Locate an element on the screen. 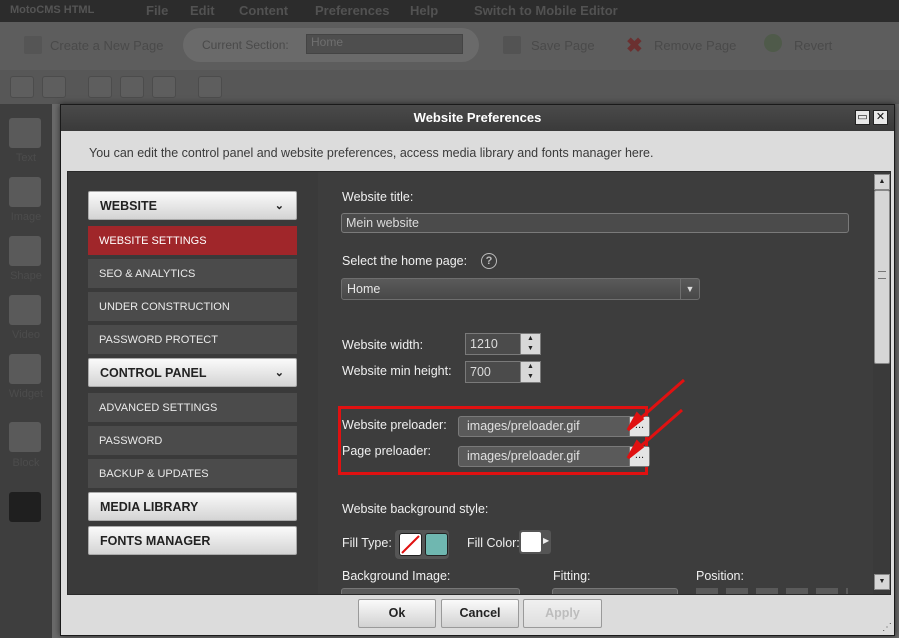  paste-icon is located at coordinates (132, 87).